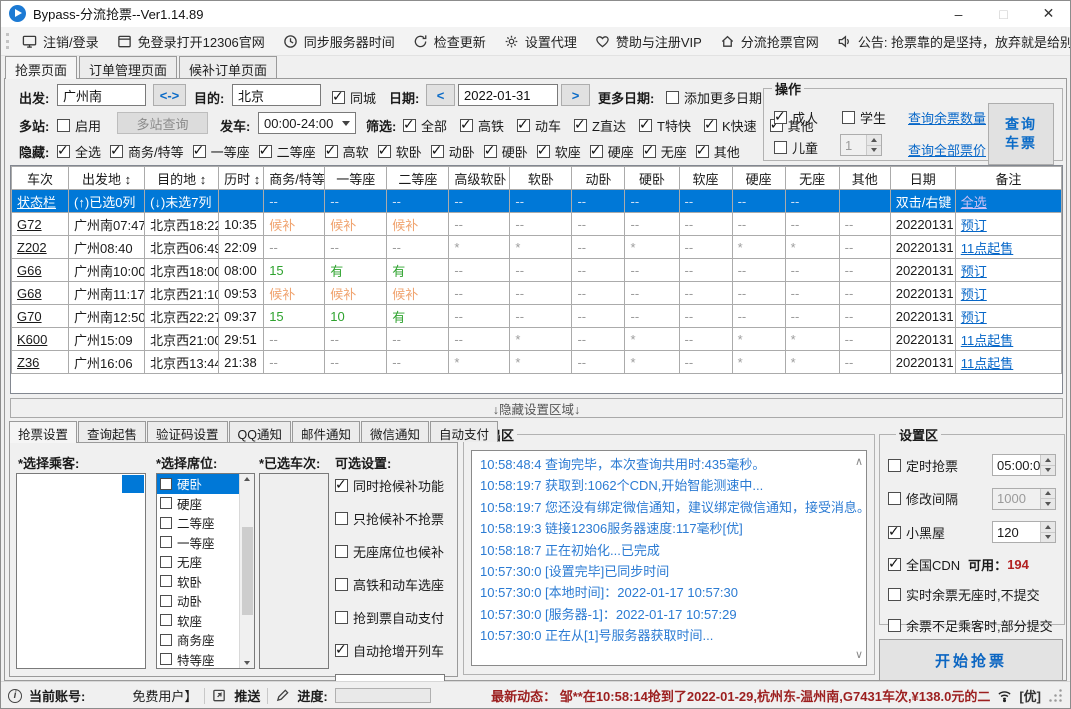 The width and height of the screenshot is (1071, 709). Describe the element at coordinates (479, 178) in the screenshot. I see `col-header-deluxe-sleeper: 高级软卧` at that location.